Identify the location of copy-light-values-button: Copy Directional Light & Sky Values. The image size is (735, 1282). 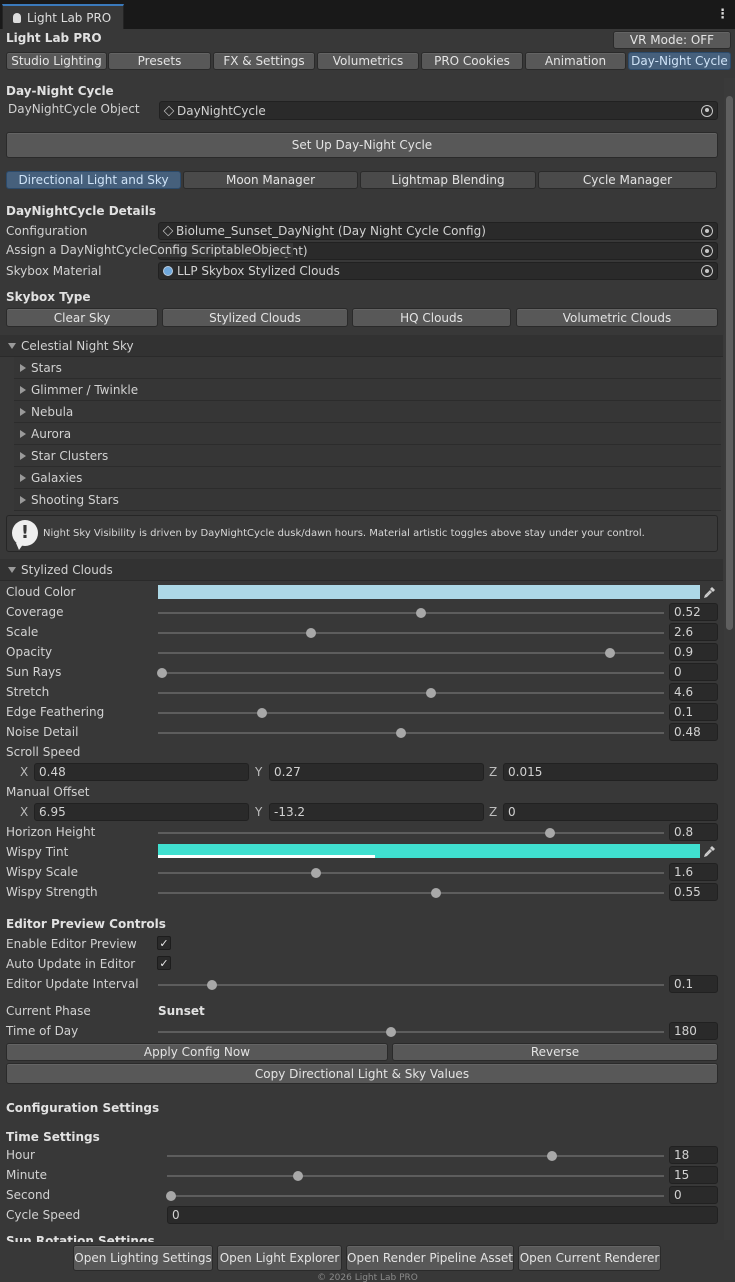
(362, 1073).